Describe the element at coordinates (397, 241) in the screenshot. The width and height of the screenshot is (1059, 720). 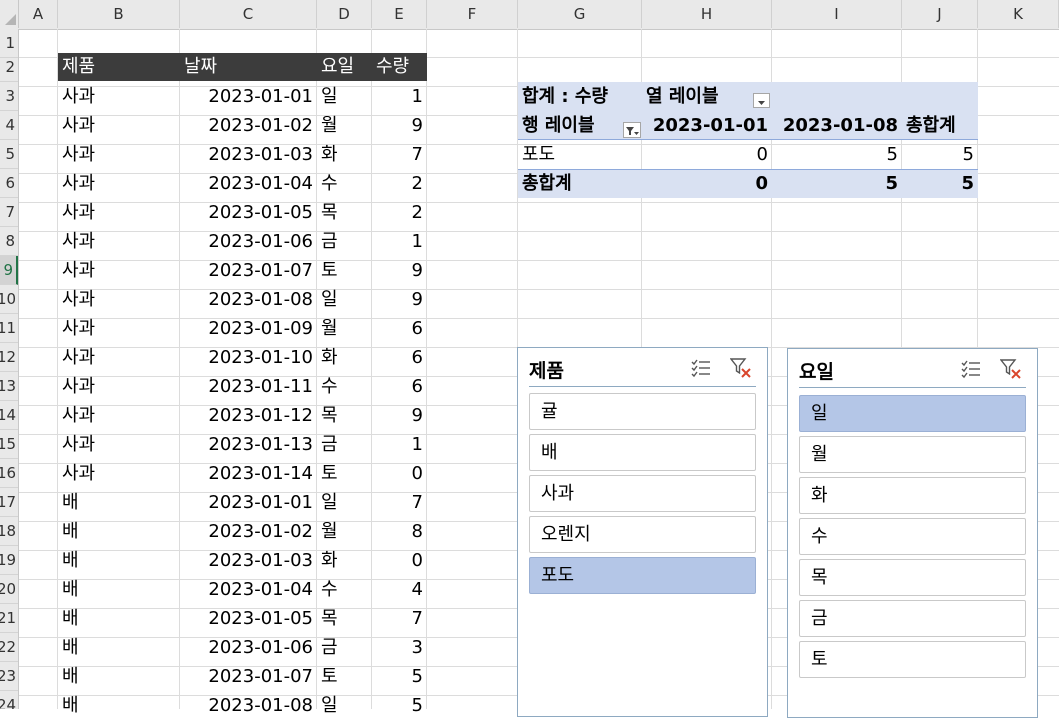
I see `cell-qty: 1` at that location.